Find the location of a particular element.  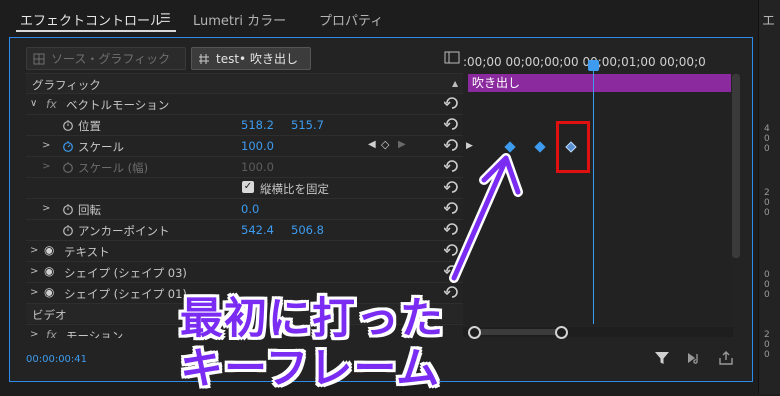

adjacent-panel-values: 0 0 0 is located at coordinates (772, 285).